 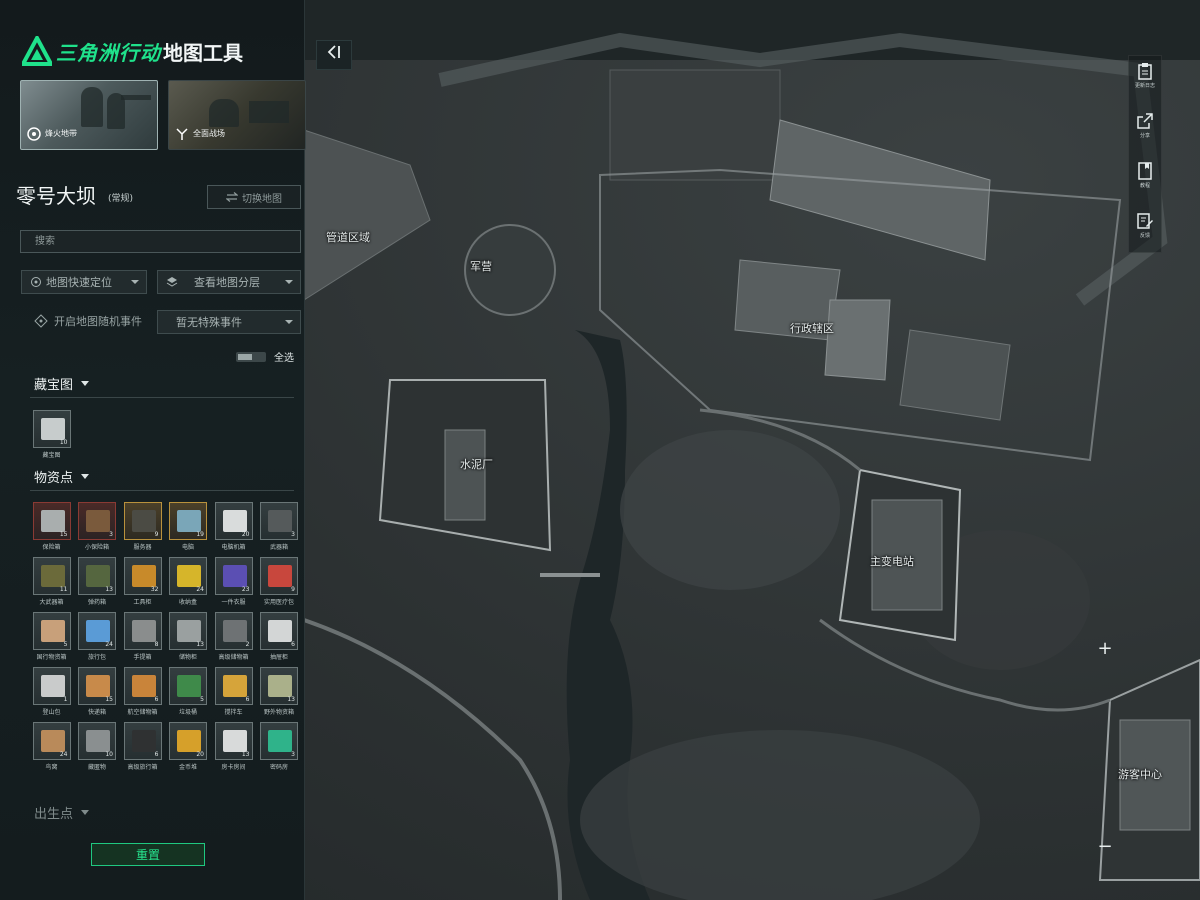 What do you see at coordinates (1145, 80) in the screenshot?
I see `update-log-button: 更新日志` at bounding box center [1145, 80].